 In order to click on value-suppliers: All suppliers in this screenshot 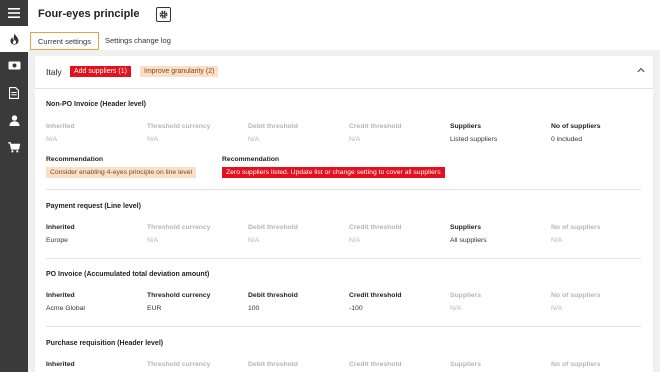, I will do `click(468, 240)`.